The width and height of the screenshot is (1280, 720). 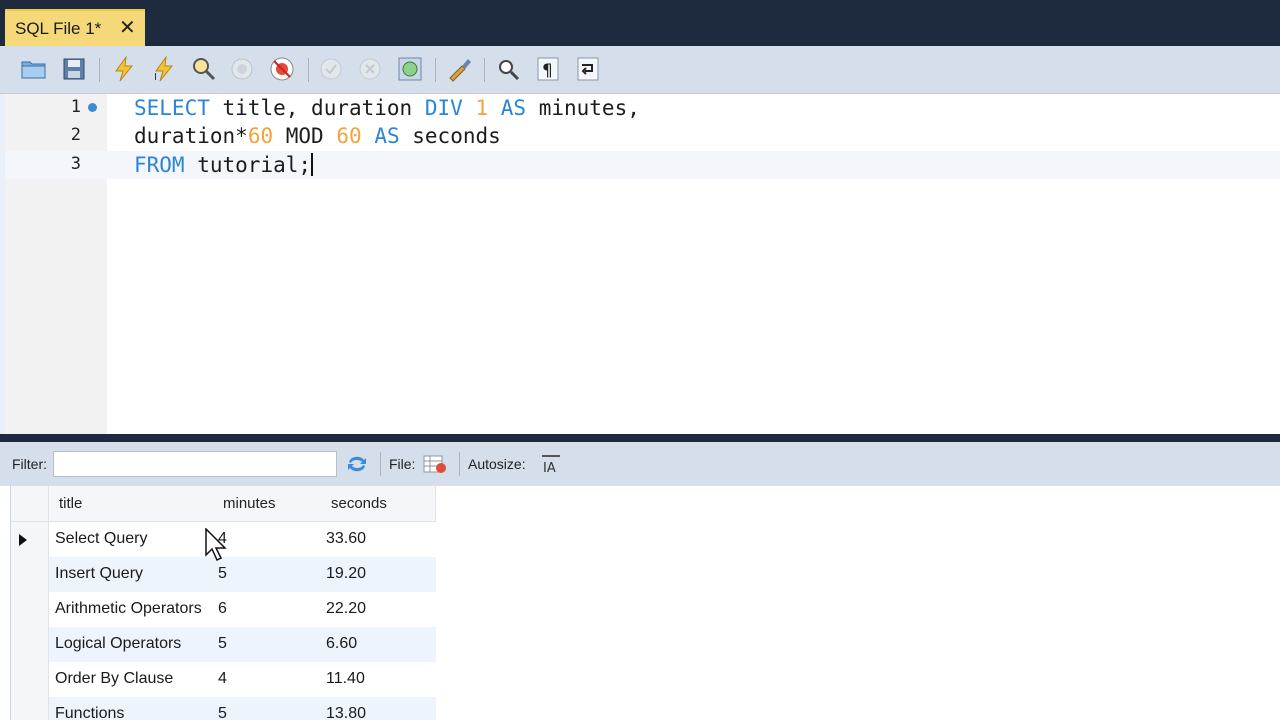 I want to click on table-row: Order By Clause 4 11.40, so click(x=223, y=679).